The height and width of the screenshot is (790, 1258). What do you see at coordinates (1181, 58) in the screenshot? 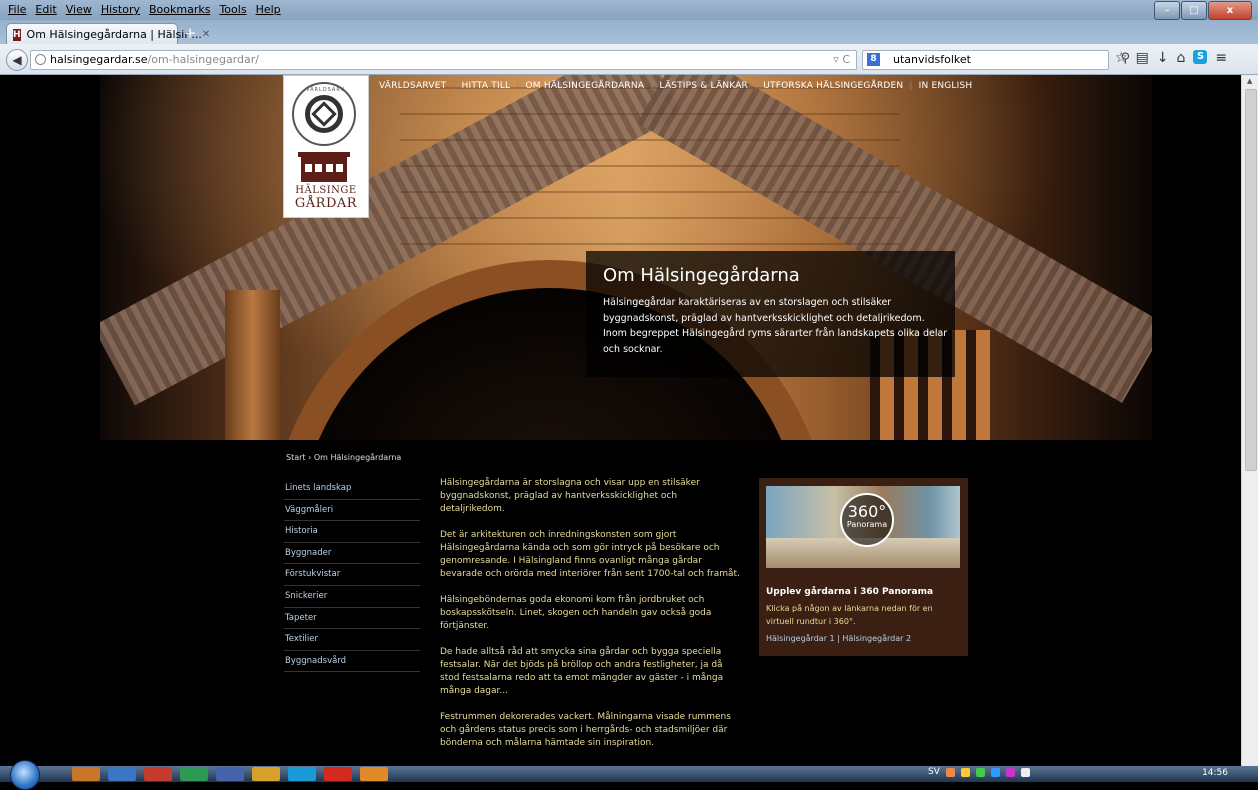
I see `home-icon: ⌂` at bounding box center [1181, 58].